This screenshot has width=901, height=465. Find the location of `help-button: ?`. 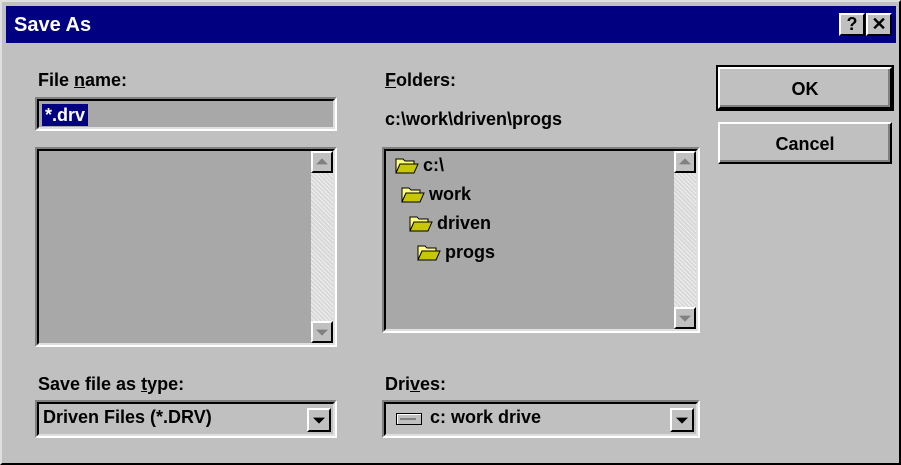

help-button: ? is located at coordinates (852, 24).